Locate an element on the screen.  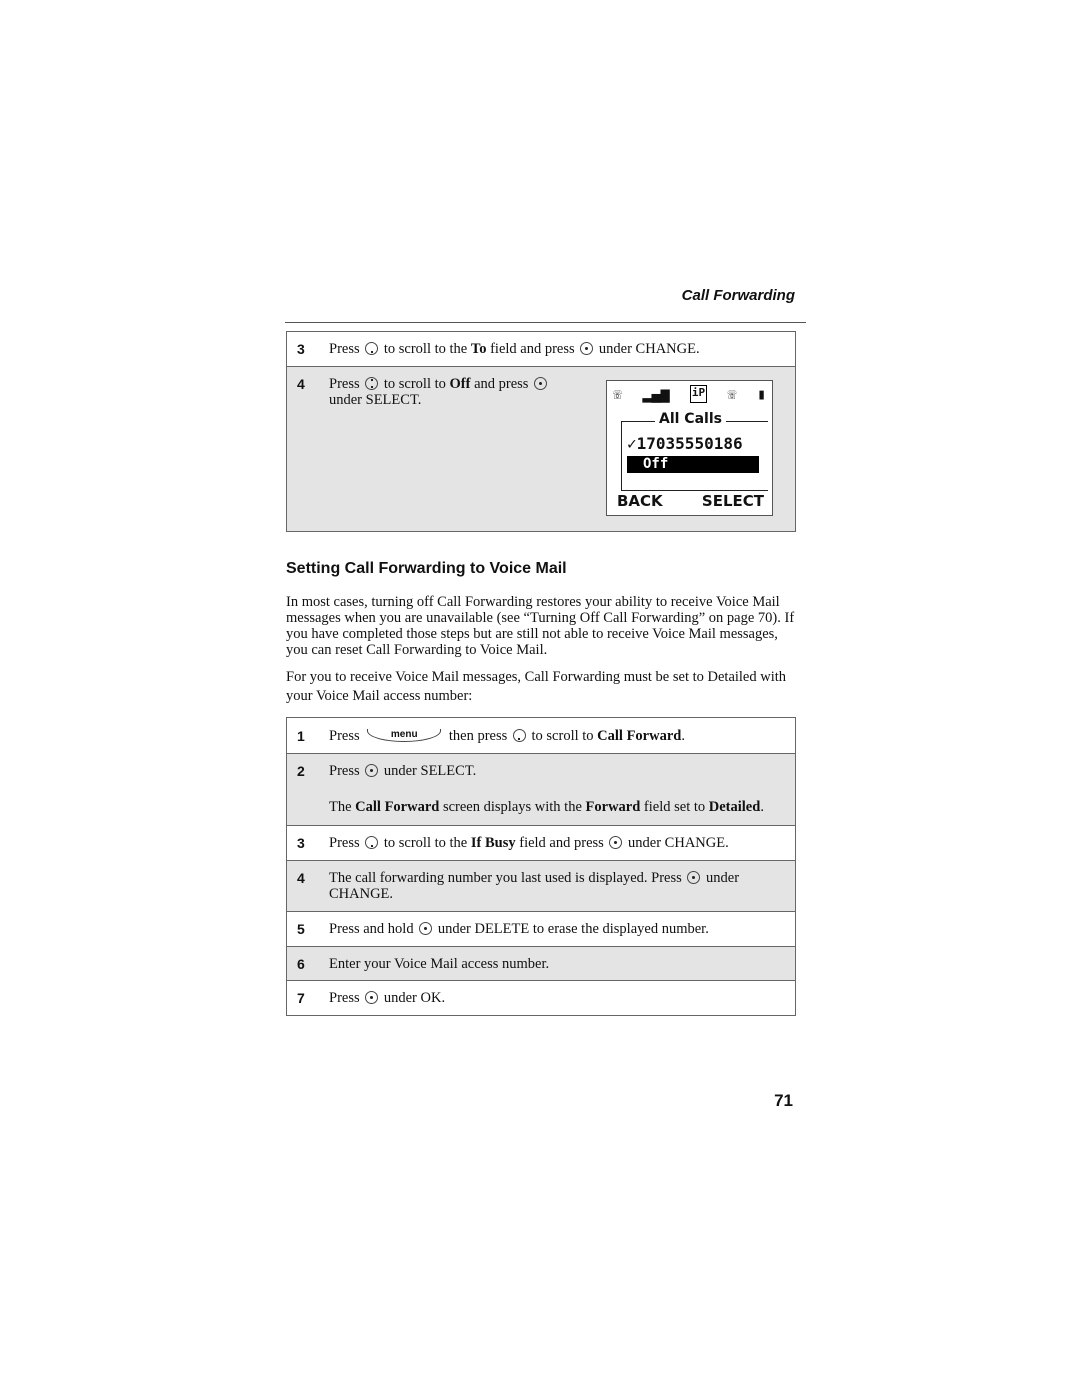
forward-number-row: ✓17035550186 is located at coordinates (685, 443).